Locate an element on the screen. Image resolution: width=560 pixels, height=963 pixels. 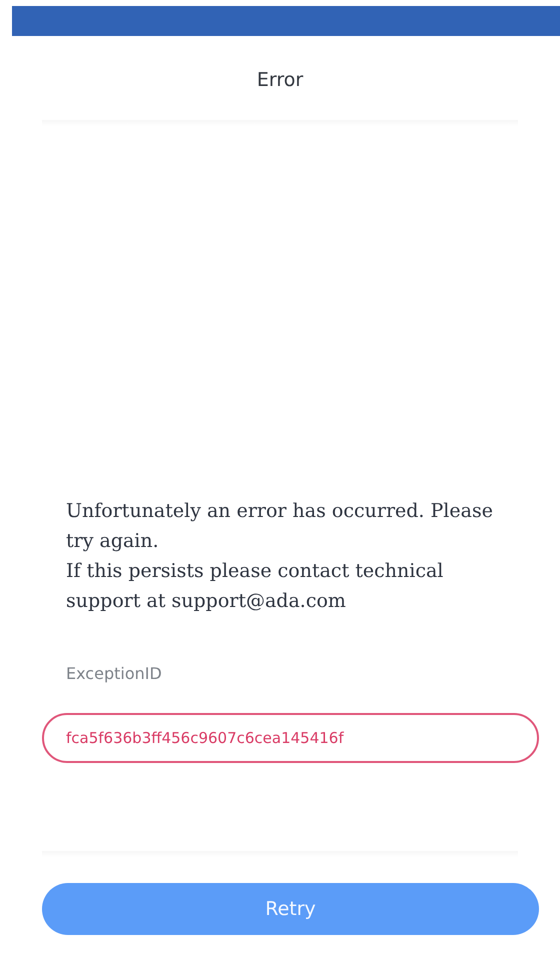
exception-id-field: fca5f636b3ff456c9607c6cea145416f is located at coordinates (290, 738).